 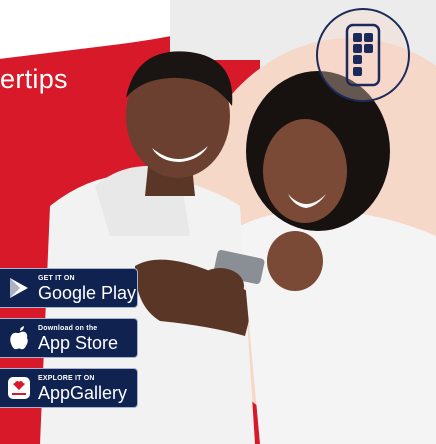 I want to click on phone-icon-badge, so click(x=363, y=55).